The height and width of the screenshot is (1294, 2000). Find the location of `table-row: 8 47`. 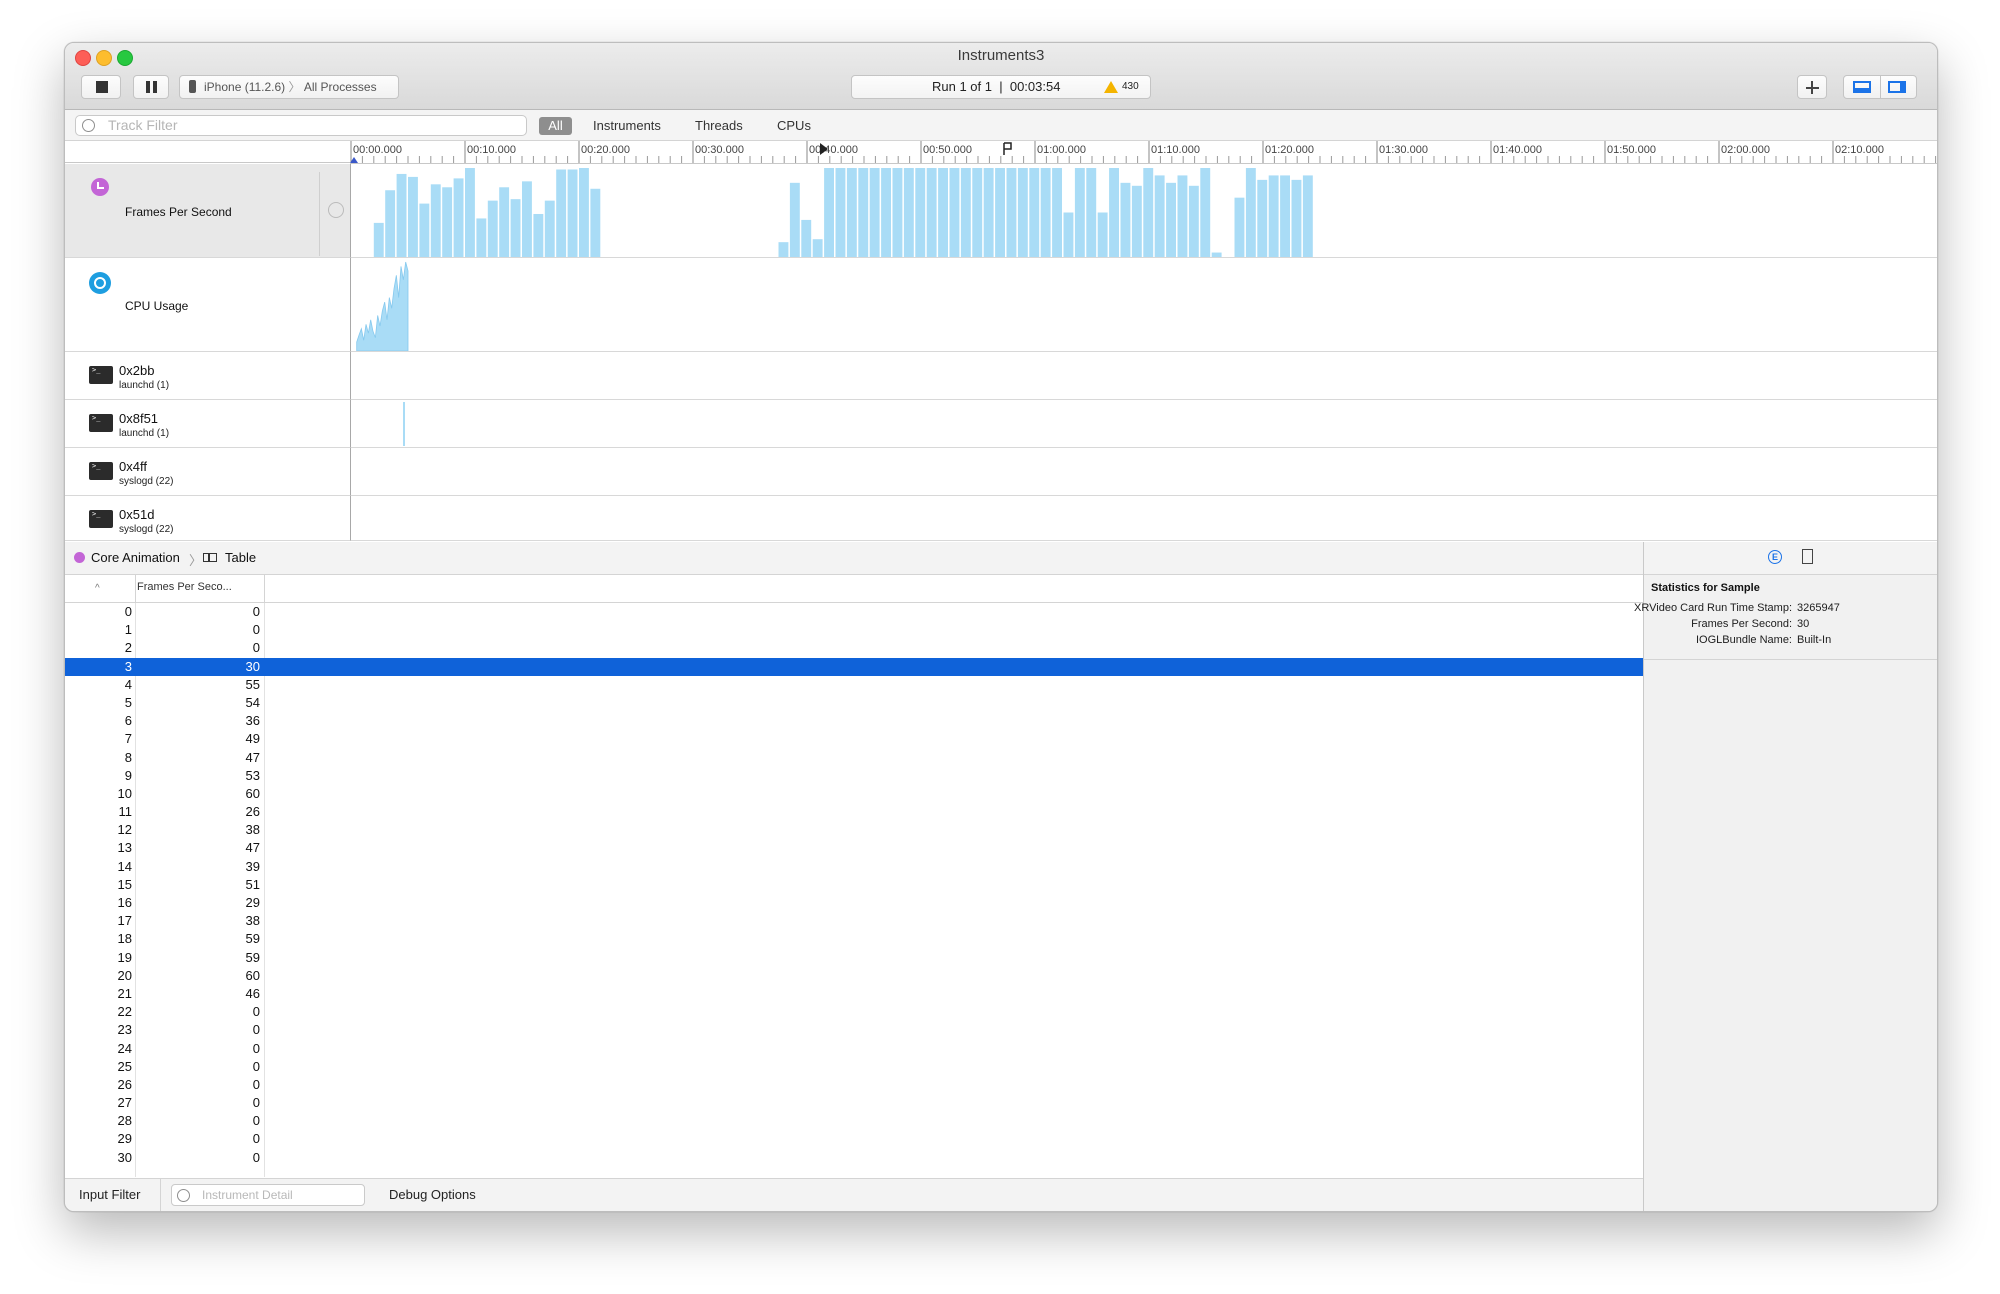

table-row: 8 47 is located at coordinates (854, 758).